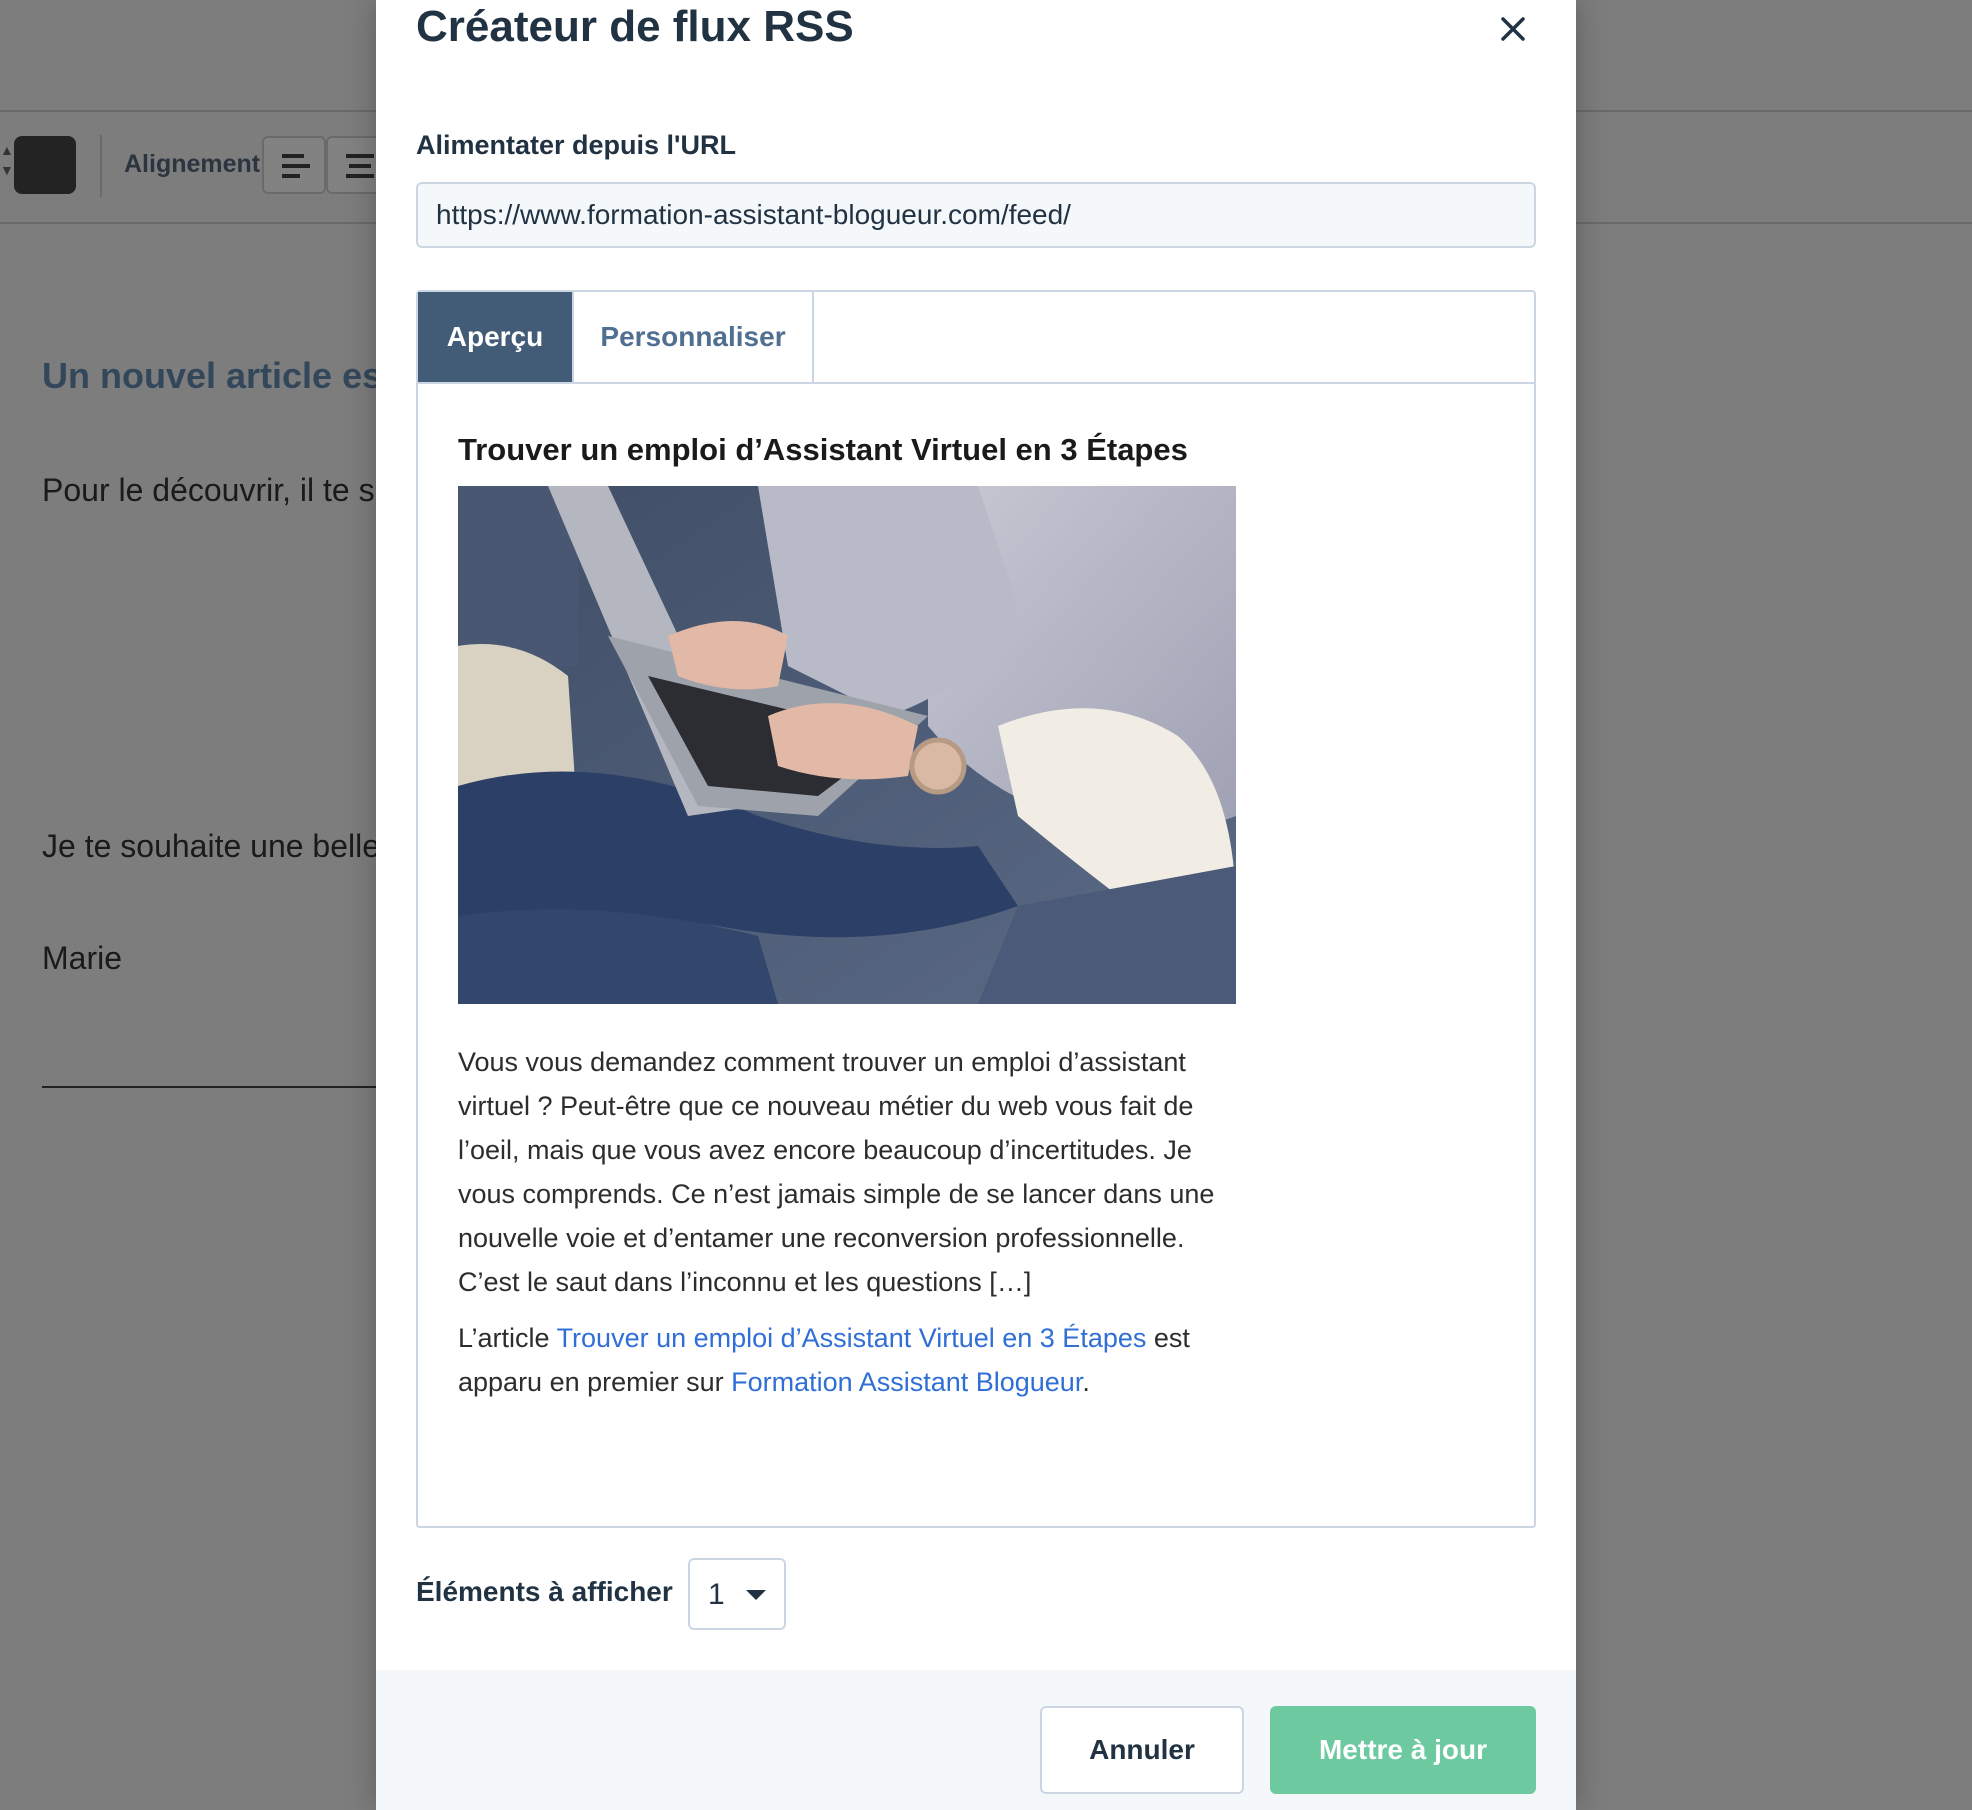  Describe the element at coordinates (976, 1740) in the screenshot. I see `modal-footer: Annuler Mettre à jour` at that location.